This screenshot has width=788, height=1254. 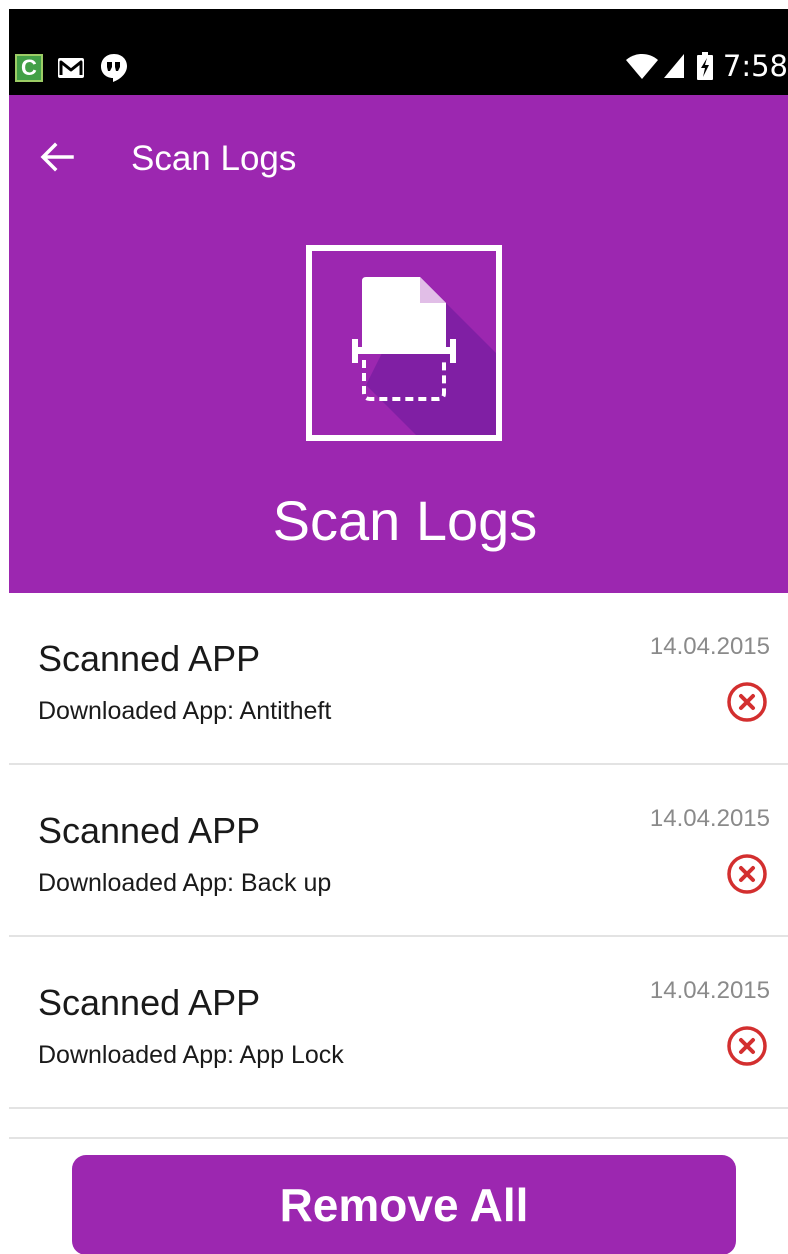 I want to click on log-subtitle: Downloaded App: App Lock, so click(x=191, y=1055).